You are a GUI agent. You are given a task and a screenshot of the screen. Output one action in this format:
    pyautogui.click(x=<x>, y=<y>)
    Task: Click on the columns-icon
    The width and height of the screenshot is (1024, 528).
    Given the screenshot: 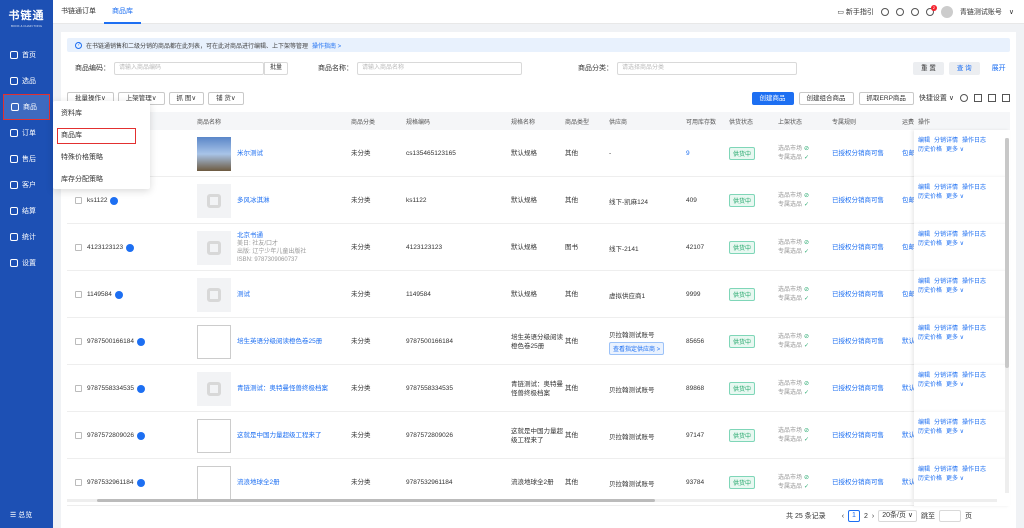 What is the action you would take?
    pyautogui.click(x=1006, y=98)
    